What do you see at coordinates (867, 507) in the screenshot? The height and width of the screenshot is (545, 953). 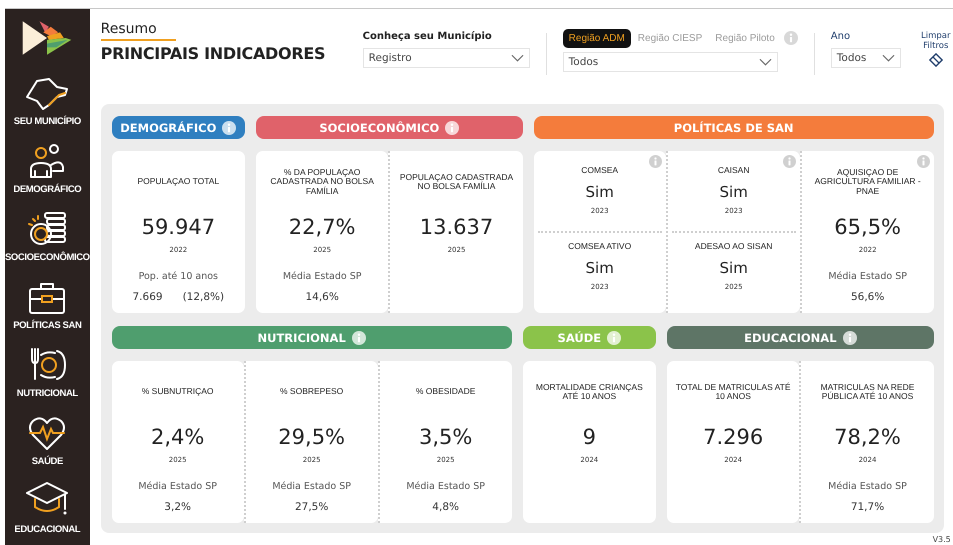 I see `reference-value: 71,7%` at bounding box center [867, 507].